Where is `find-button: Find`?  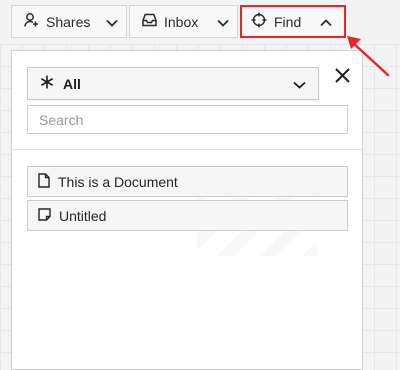
find-button: Find is located at coordinates (293, 21).